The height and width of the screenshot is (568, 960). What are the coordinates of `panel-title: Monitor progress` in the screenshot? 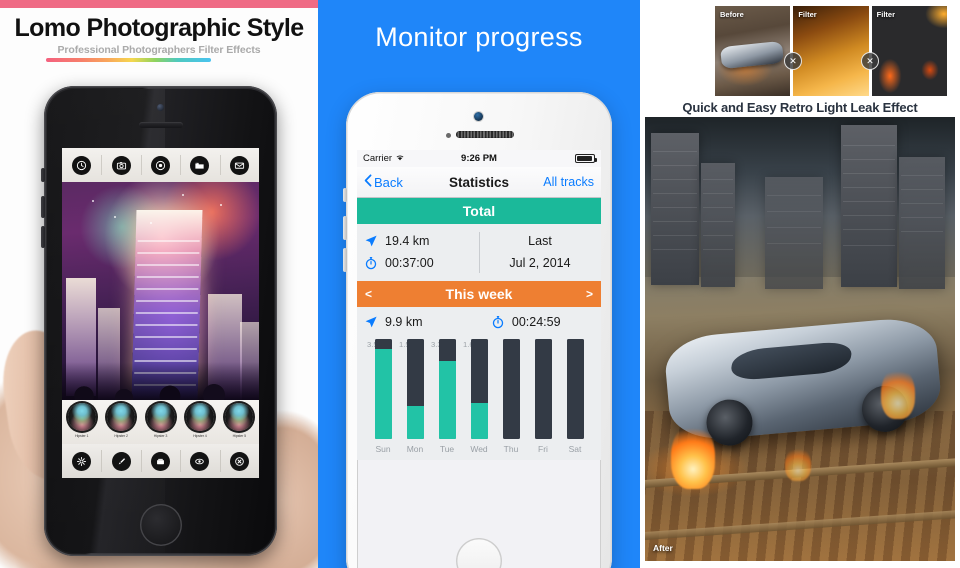 It's located at (479, 37).